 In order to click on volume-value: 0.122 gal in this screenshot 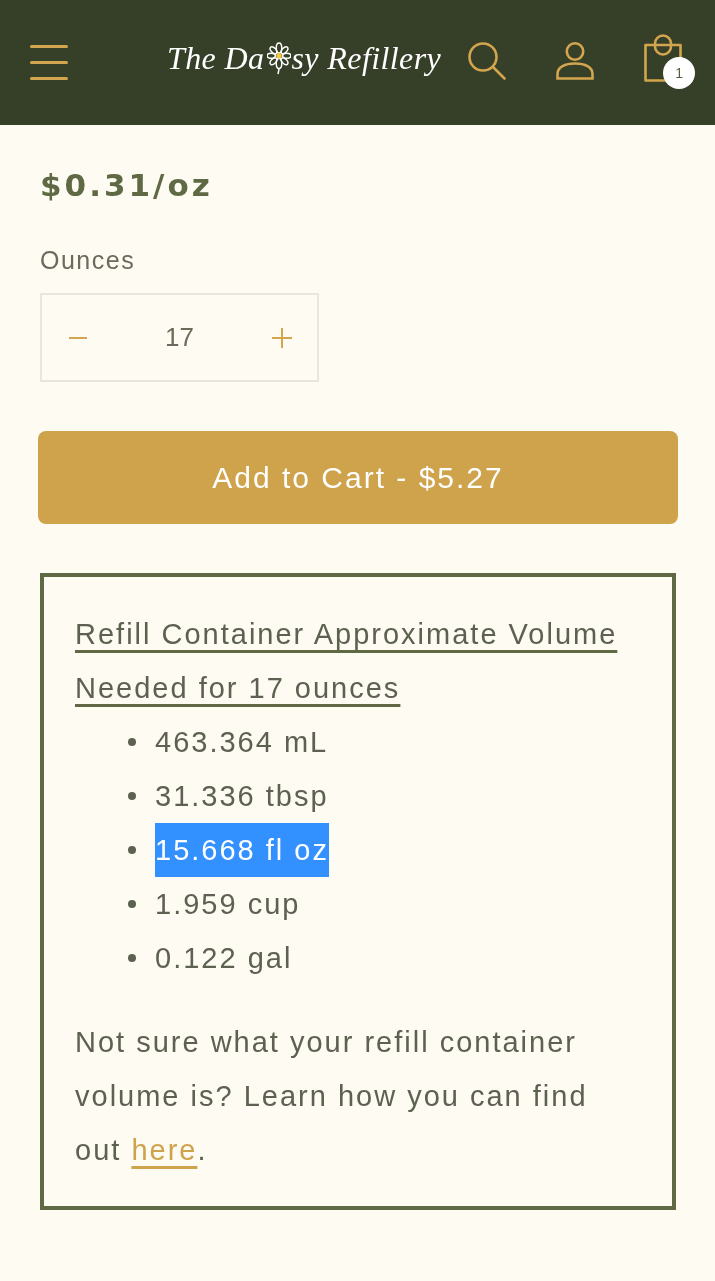, I will do `click(224, 958)`.